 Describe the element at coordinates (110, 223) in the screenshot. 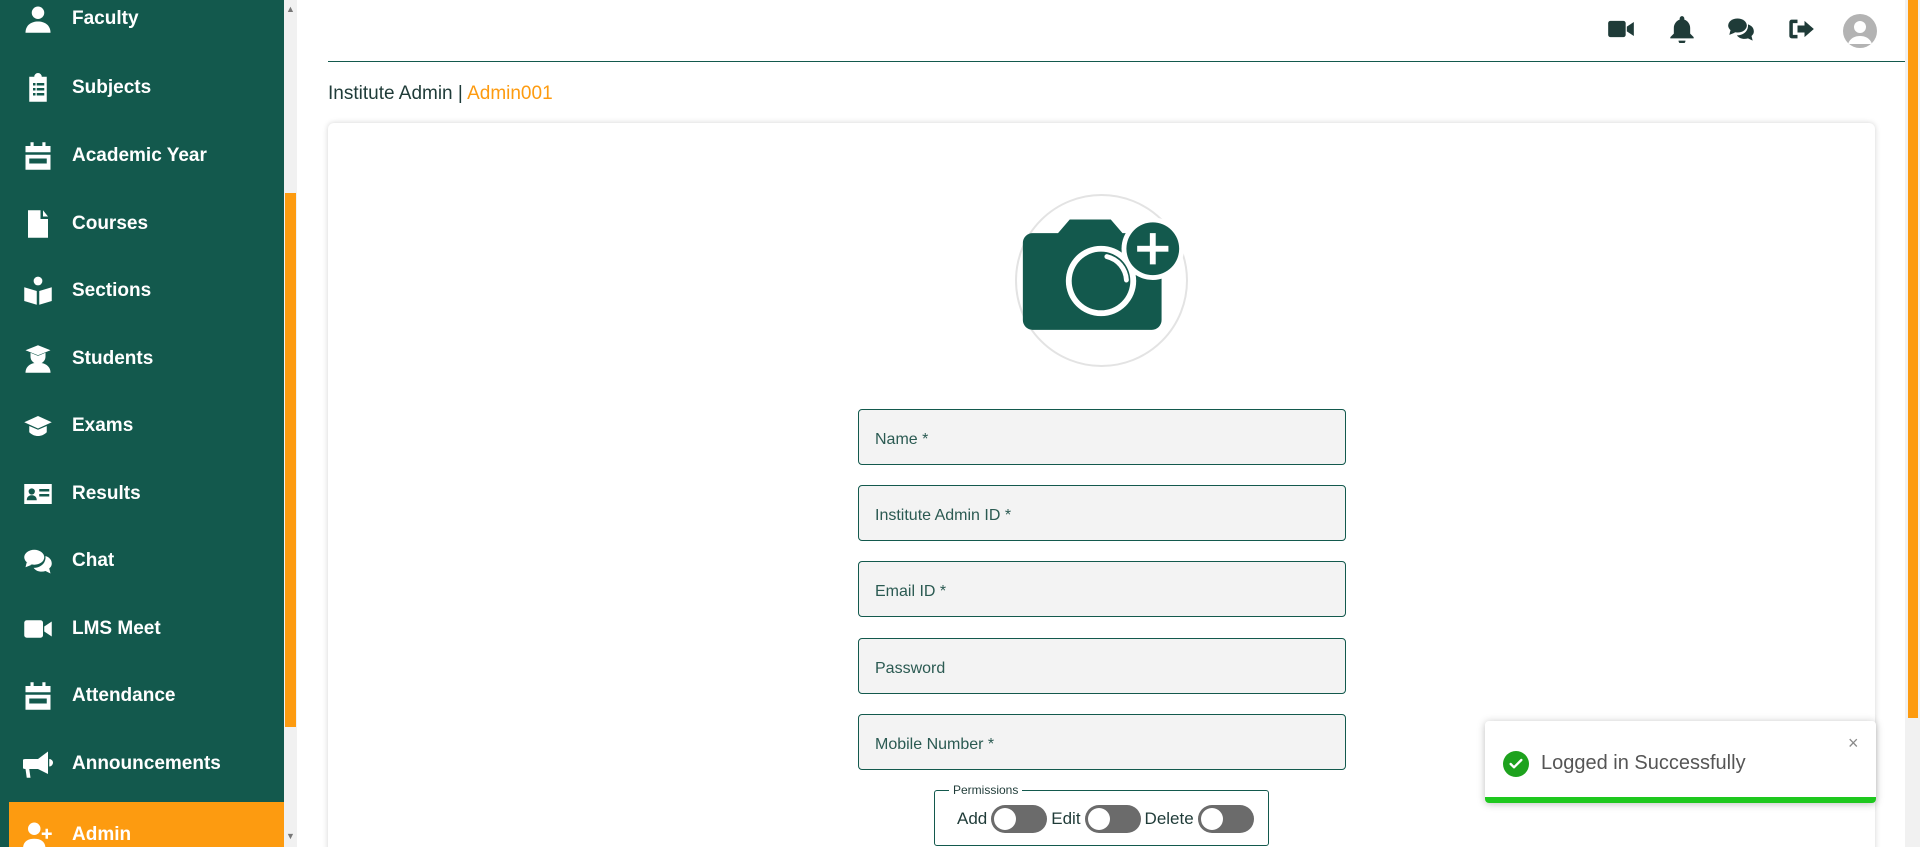

I see `sidebar-item-label: Courses` at that location.